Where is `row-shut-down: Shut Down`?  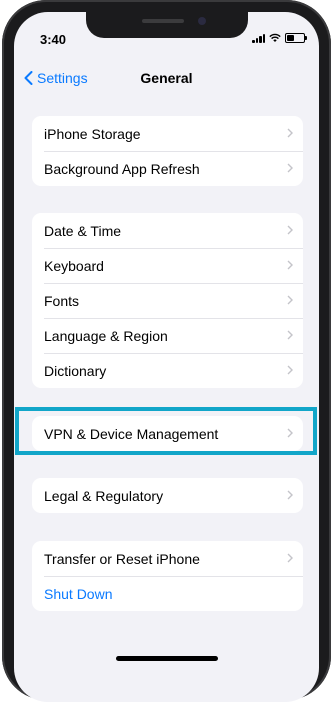
row-shut-down: Shut Down is located at coordinates (167, 593).